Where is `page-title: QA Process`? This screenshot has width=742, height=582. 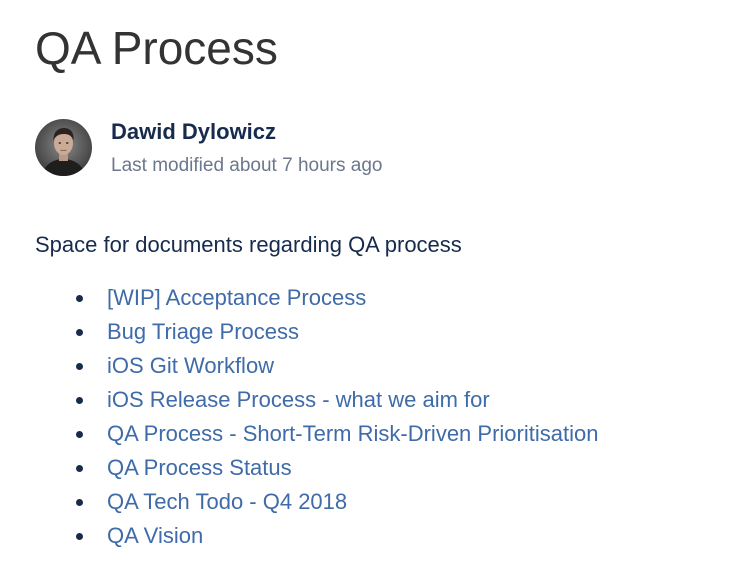
page-title: QA Process is located at coordinates (156, 48).